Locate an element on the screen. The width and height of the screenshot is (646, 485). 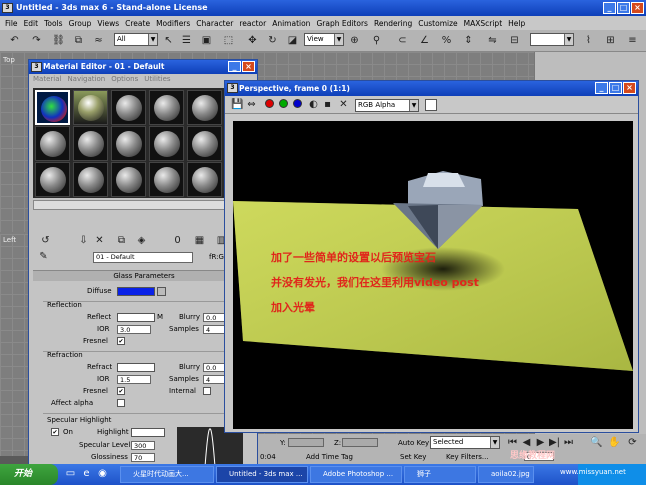
rollout-title: Glass Parameters is located at coordinates (144, 276).